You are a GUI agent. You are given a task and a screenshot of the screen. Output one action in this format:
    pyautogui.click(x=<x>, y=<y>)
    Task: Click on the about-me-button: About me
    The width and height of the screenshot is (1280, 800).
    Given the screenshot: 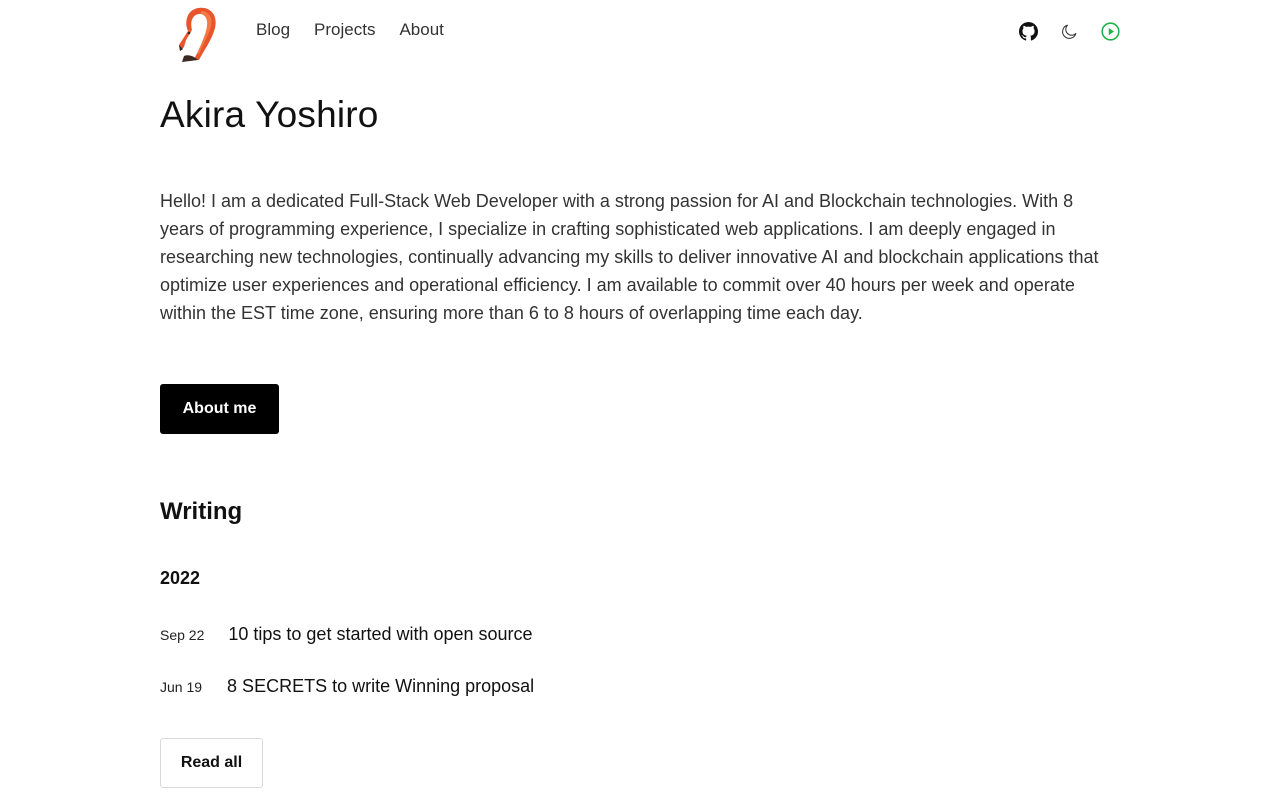 What is the action you would take?
    pyautogui.click(x=219, y=409)
    